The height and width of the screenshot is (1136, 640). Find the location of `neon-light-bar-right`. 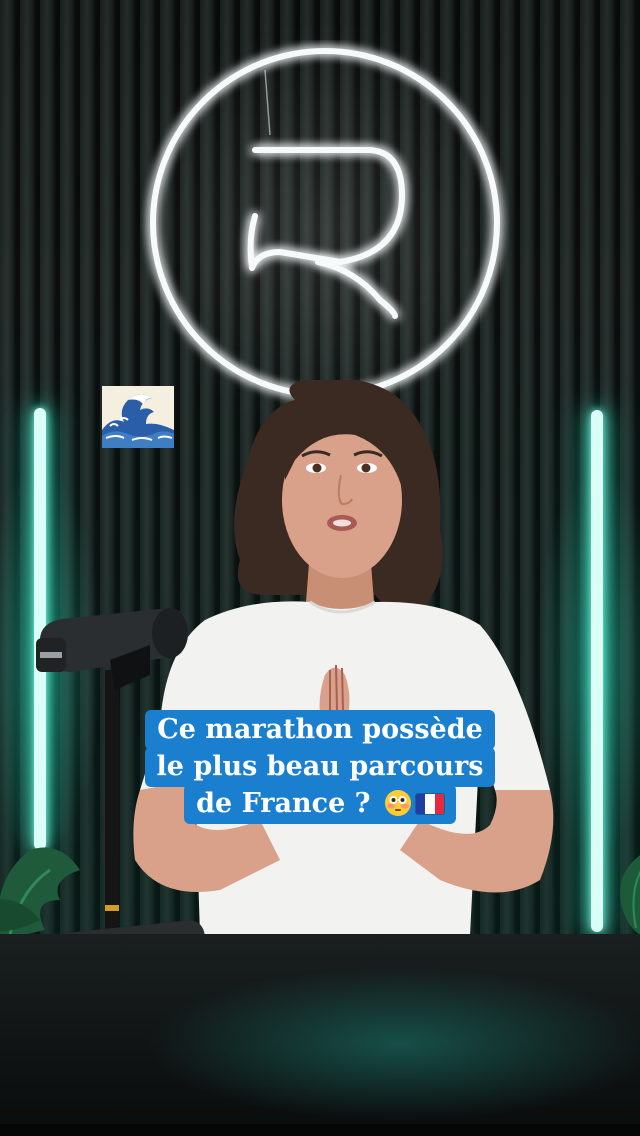

neon-light-bar-right is located at coordinates (597, 671).